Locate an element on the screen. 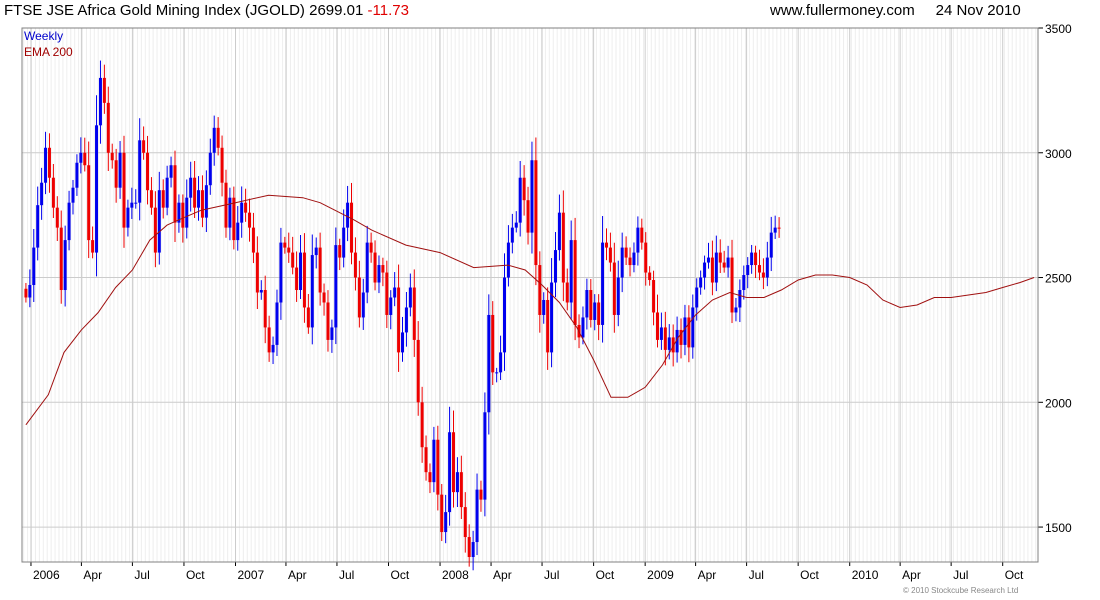 The height and width of the screenshot is (600, 1100). x-tick-label: 2008 is located at coordinates (455, 575).